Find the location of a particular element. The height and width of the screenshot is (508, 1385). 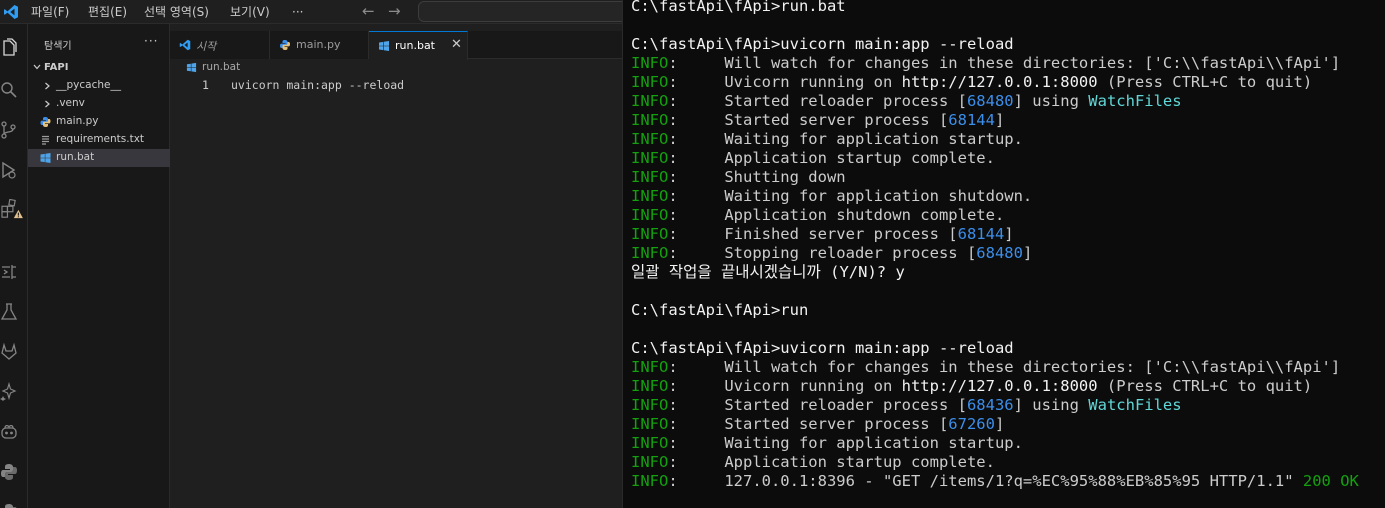

gitlab-icon is located at coordinates (9, 352).